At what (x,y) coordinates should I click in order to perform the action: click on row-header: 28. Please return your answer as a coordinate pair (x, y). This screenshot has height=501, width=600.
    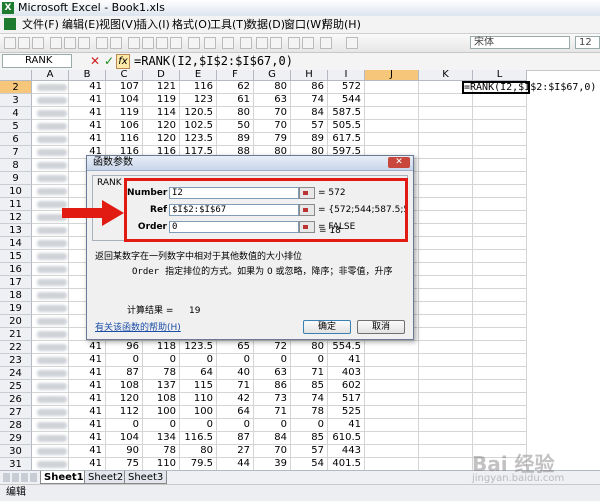
    Looking at the image, I should click on (16, 425).